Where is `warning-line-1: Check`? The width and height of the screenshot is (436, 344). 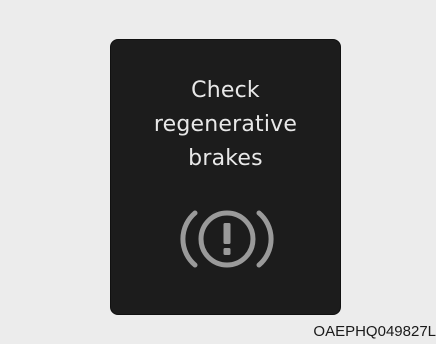
warning-line-1: Check is located at coordinates (225, 90).